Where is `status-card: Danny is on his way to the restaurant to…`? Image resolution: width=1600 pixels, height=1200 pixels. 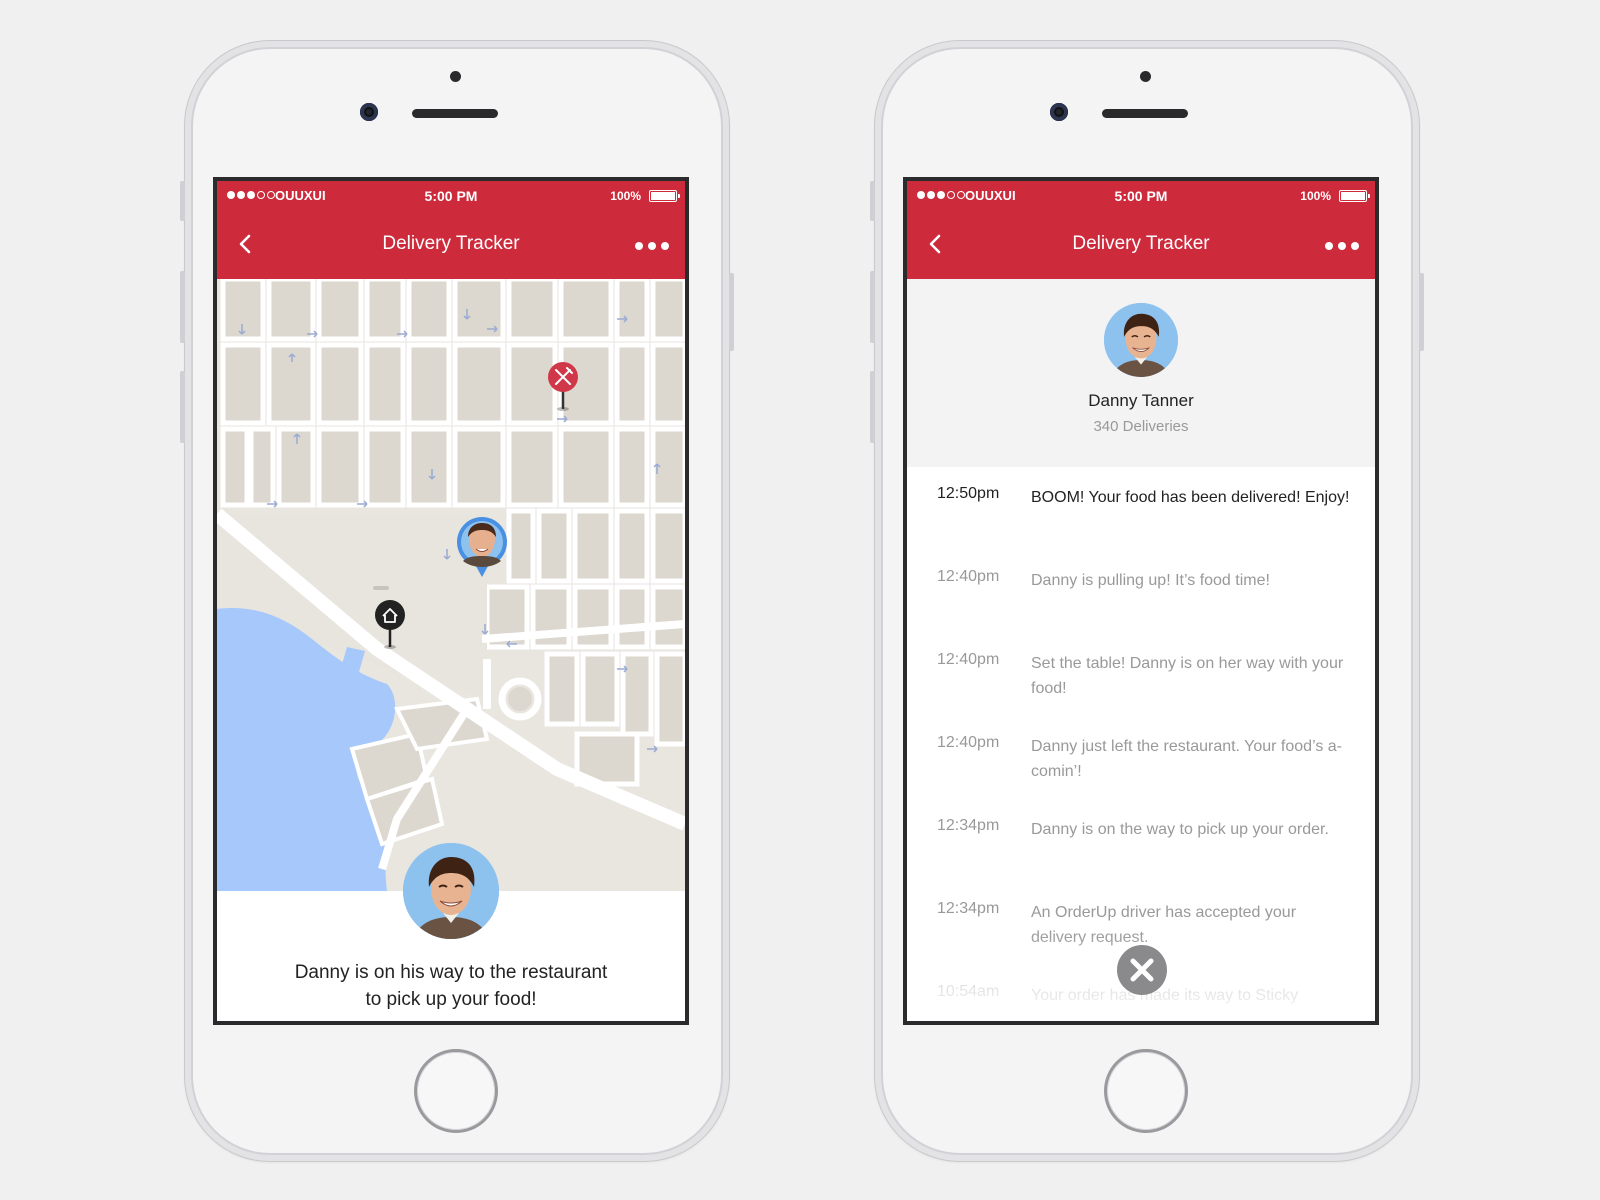
status-card: Danny is on his way to the restaurant to… is located at coordinates (451, 932).